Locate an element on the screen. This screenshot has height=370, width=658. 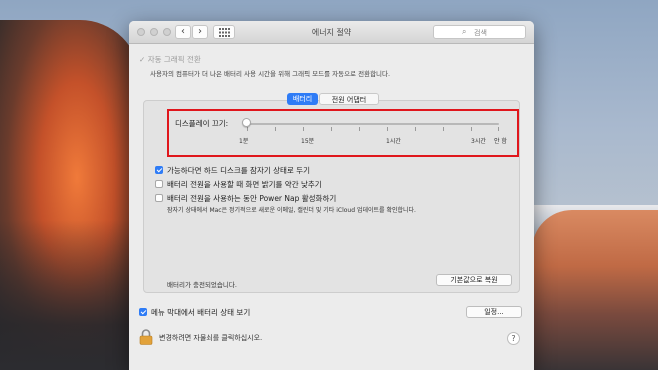
power-nap-checkbox is located at coordinates (159, 198).